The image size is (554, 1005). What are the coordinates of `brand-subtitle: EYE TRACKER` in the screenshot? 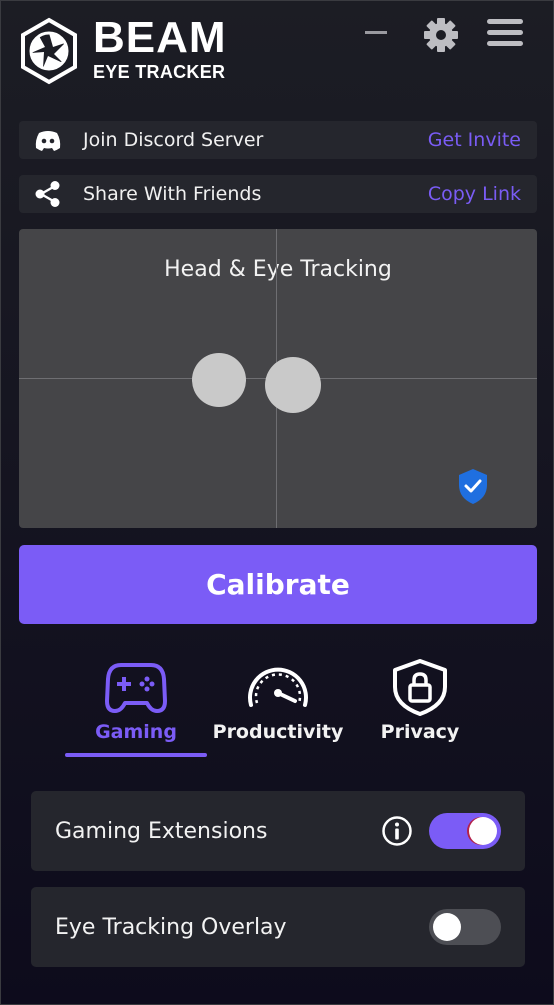 It's located at (159, 72).